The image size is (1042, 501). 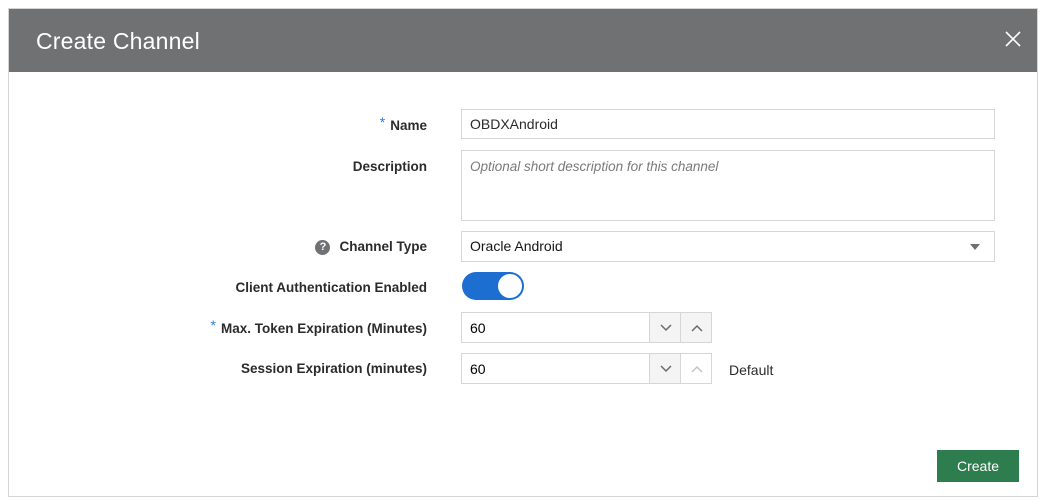 What do you see at coordinates (318, 326) in the screenshot?
I see `max-token-label: * Max. Token Expiration (Minutes)` at bounding box center [318, 326].